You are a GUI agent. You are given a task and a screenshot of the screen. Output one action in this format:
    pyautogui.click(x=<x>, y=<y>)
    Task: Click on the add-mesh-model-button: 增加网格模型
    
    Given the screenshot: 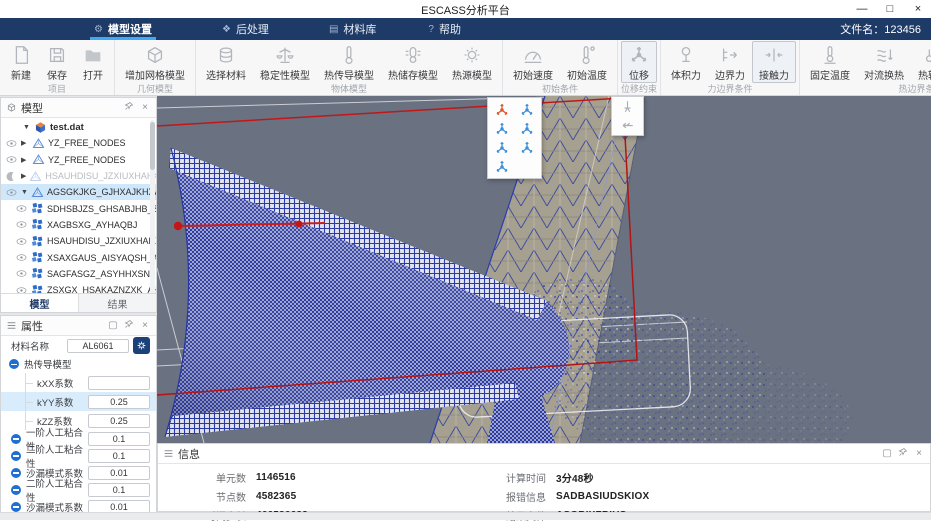 What is the action you would take?
    pyautogui.click(x=155, y=62)
    